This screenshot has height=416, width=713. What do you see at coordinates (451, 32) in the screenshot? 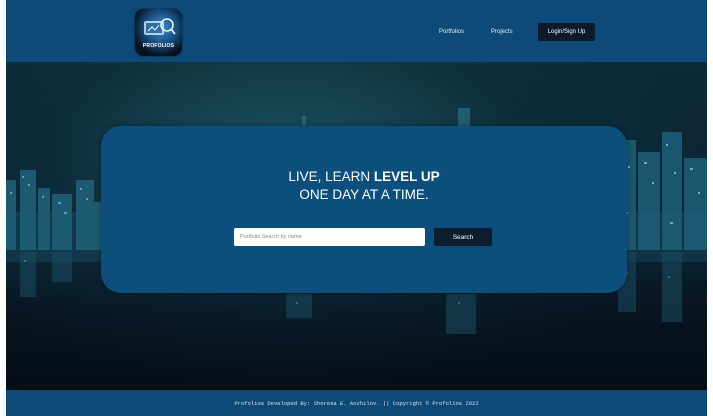
I see `nav-link-portfolios: Portfolios` at bounding box center [451, 32].